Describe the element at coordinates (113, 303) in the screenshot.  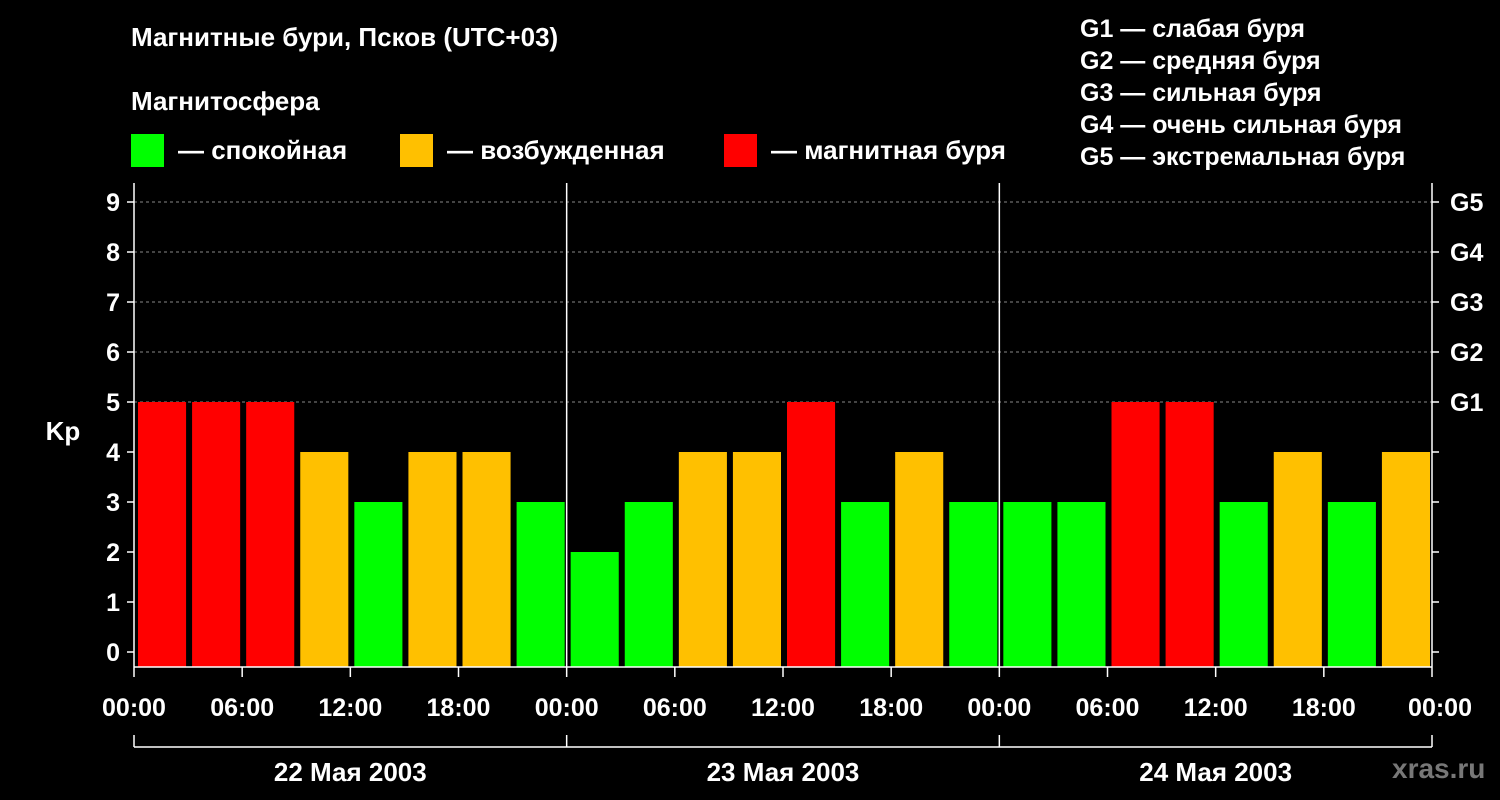
I see `y-tick-label: 7` at that location.